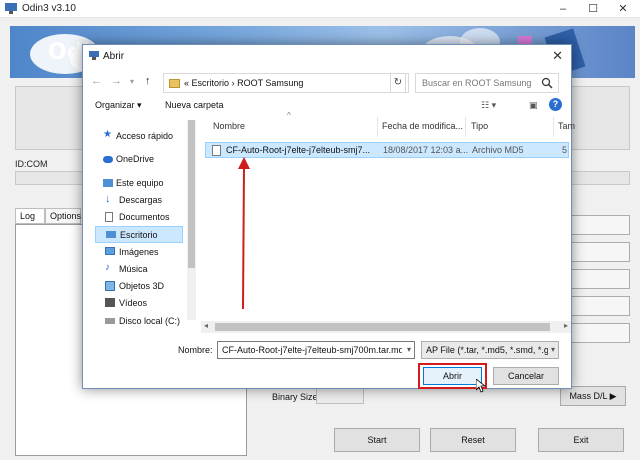  I want to click on music-icon: ♪, so click(107, 267).